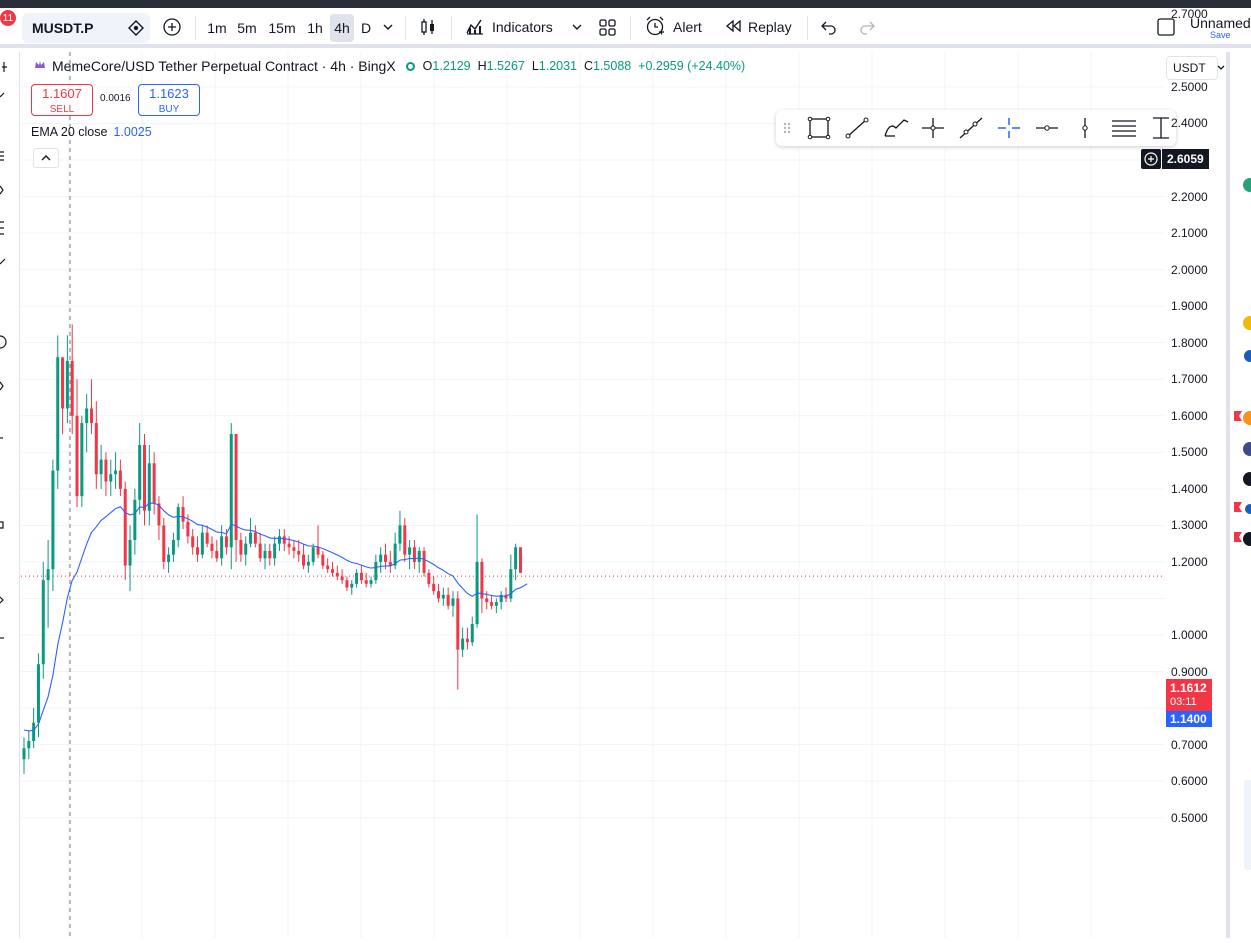 This screenshot has width=1251, height=943. I want to click on price-axis-label: 2.1000, so click(1189, 233).